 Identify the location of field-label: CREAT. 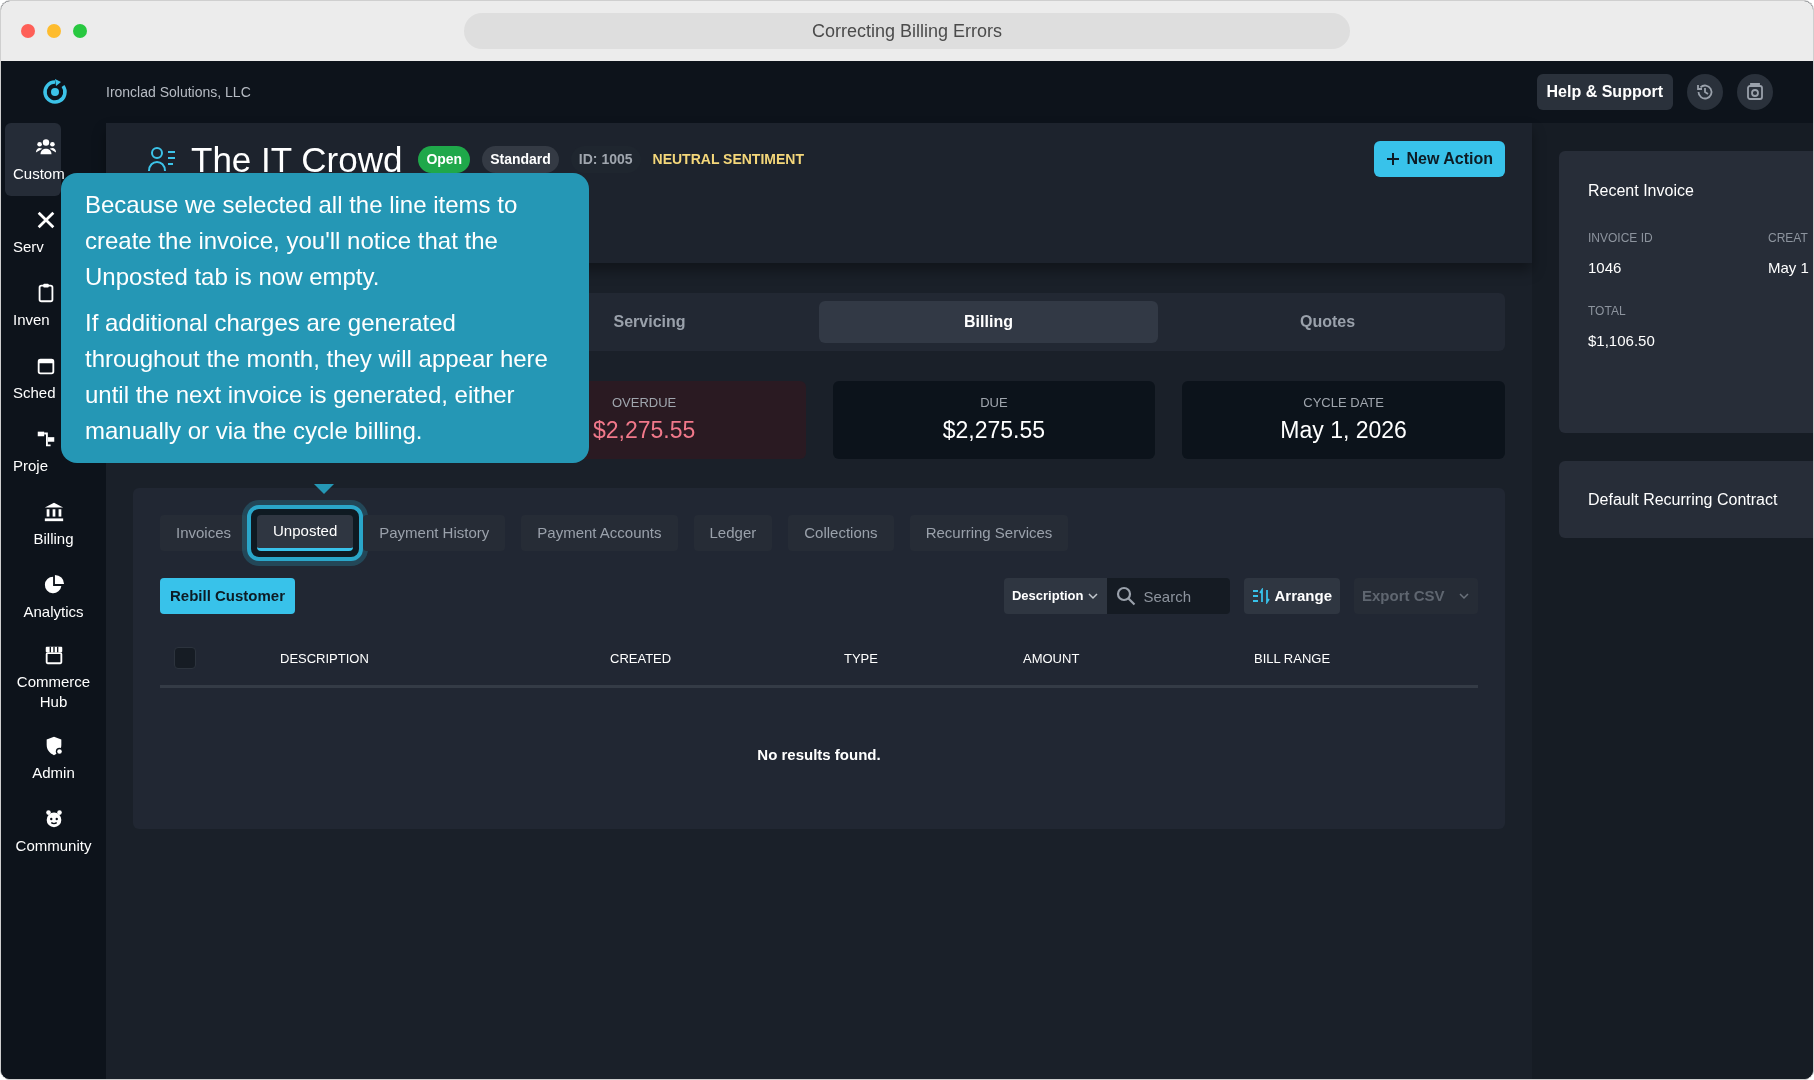
(1788, 238).